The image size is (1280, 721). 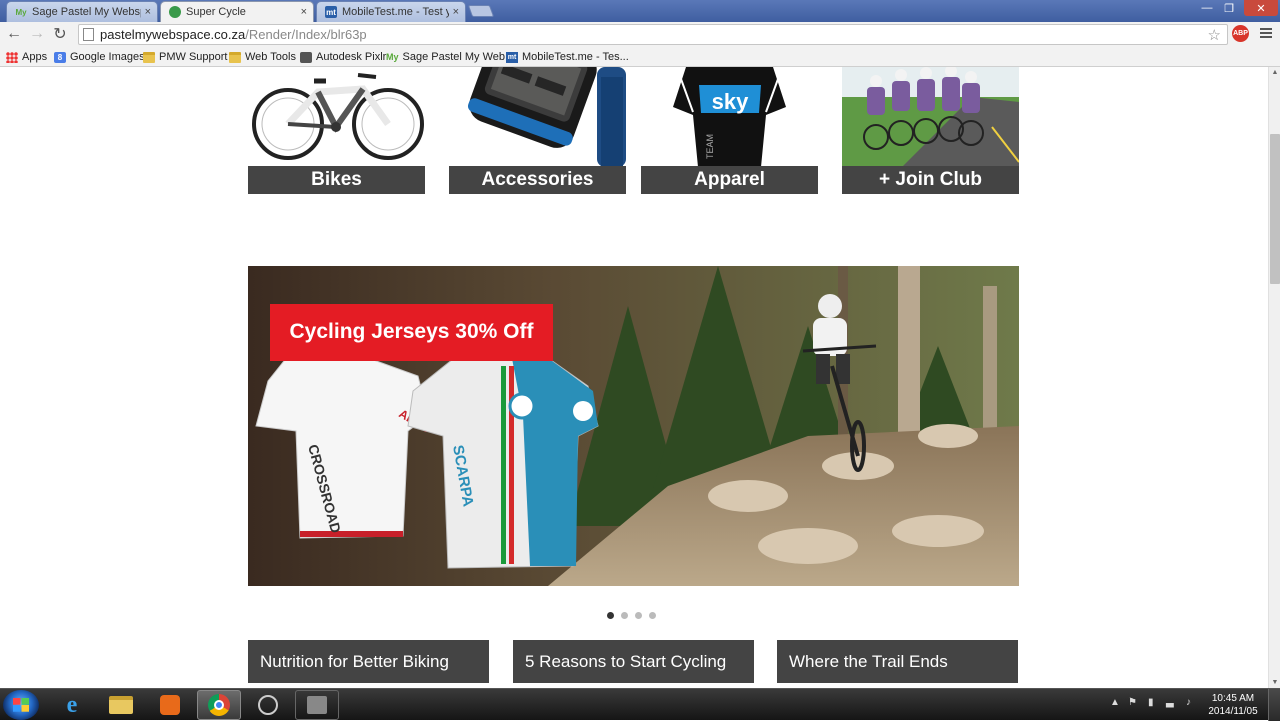 What do you see at coordinates (1188, 702) in the screenshot?
I see `volume-icon: ♪` at bounding box center [1188, 702].